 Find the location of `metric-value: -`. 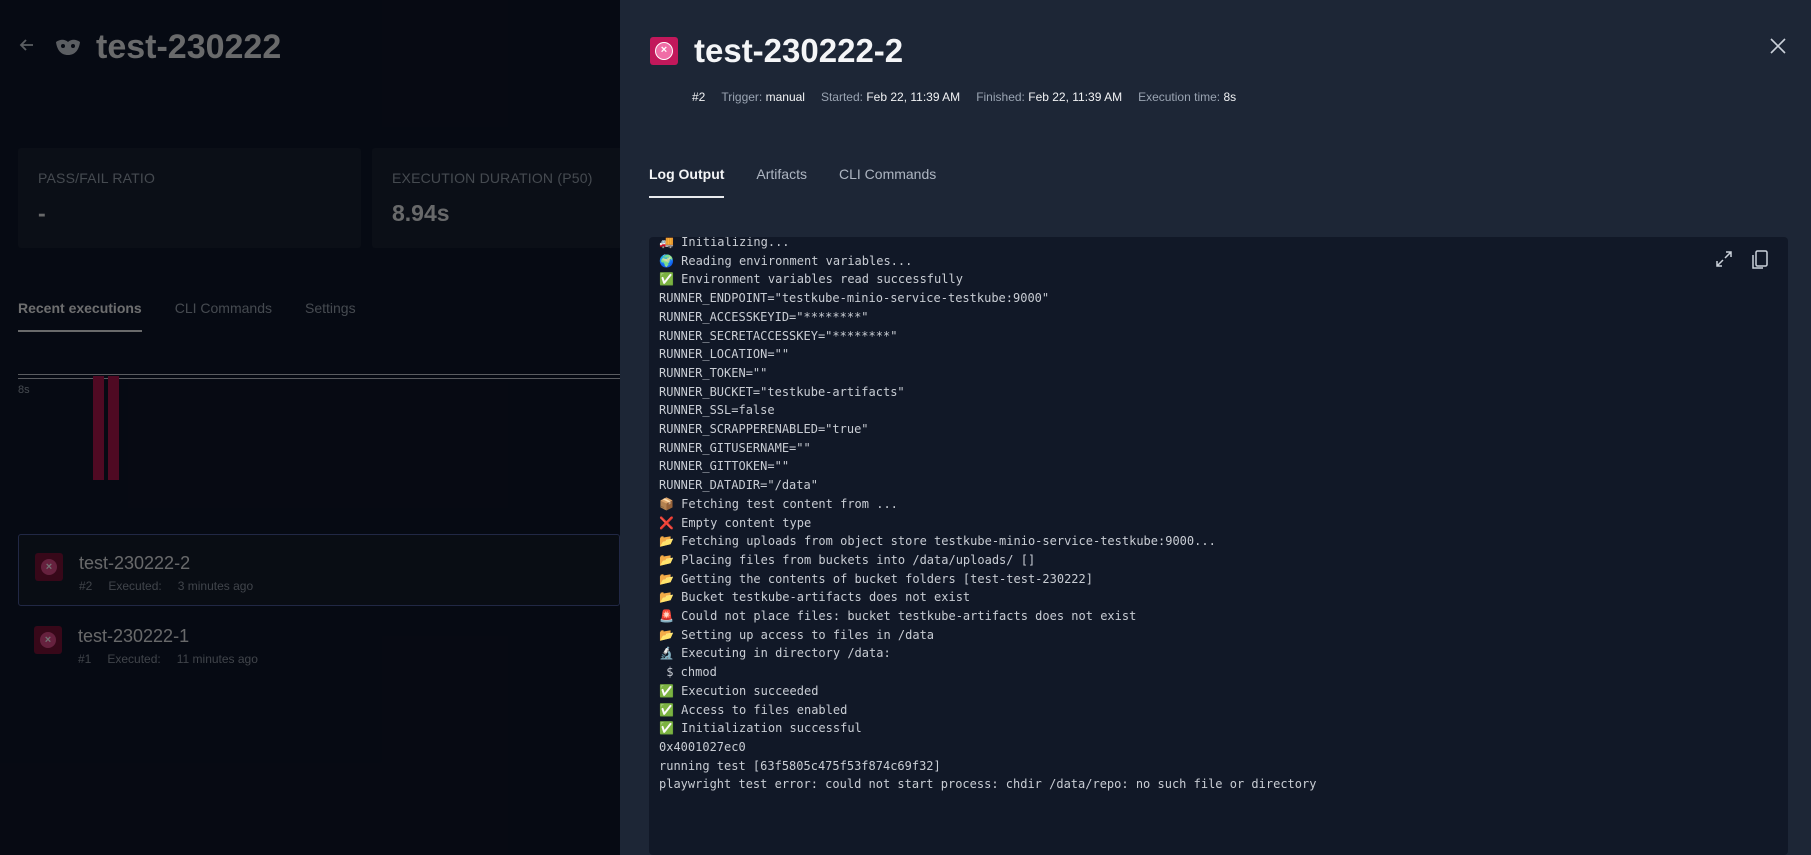

metric-value: - is located at coordinates (42, 213).